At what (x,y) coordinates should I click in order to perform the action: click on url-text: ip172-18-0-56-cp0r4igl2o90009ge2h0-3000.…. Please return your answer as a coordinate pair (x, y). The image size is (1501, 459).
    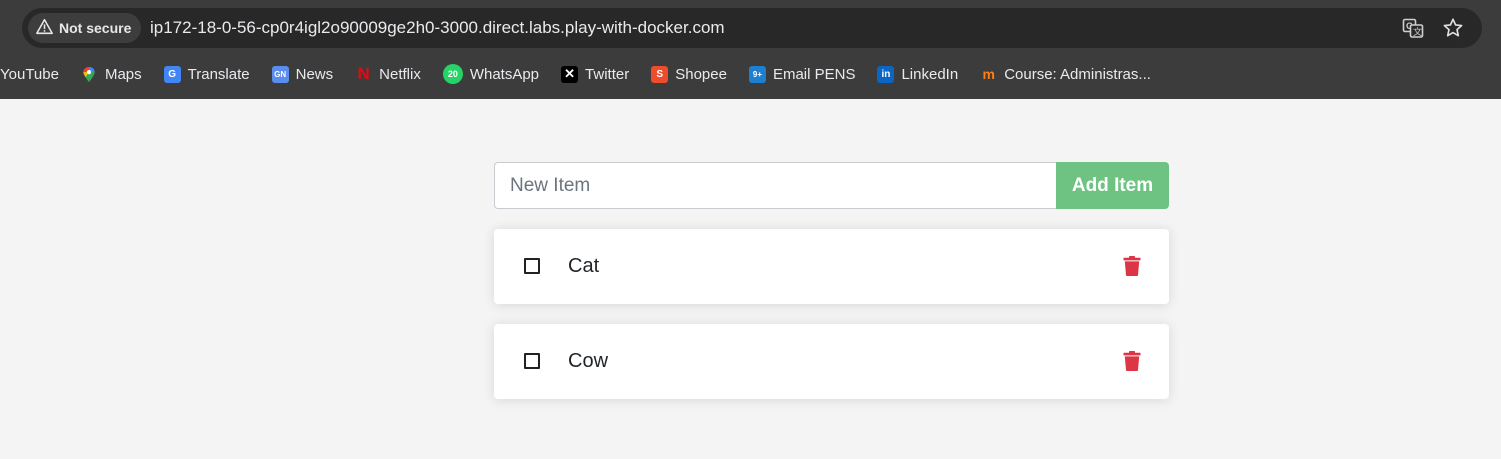
    Looking at the image, I should click on (437, 28).